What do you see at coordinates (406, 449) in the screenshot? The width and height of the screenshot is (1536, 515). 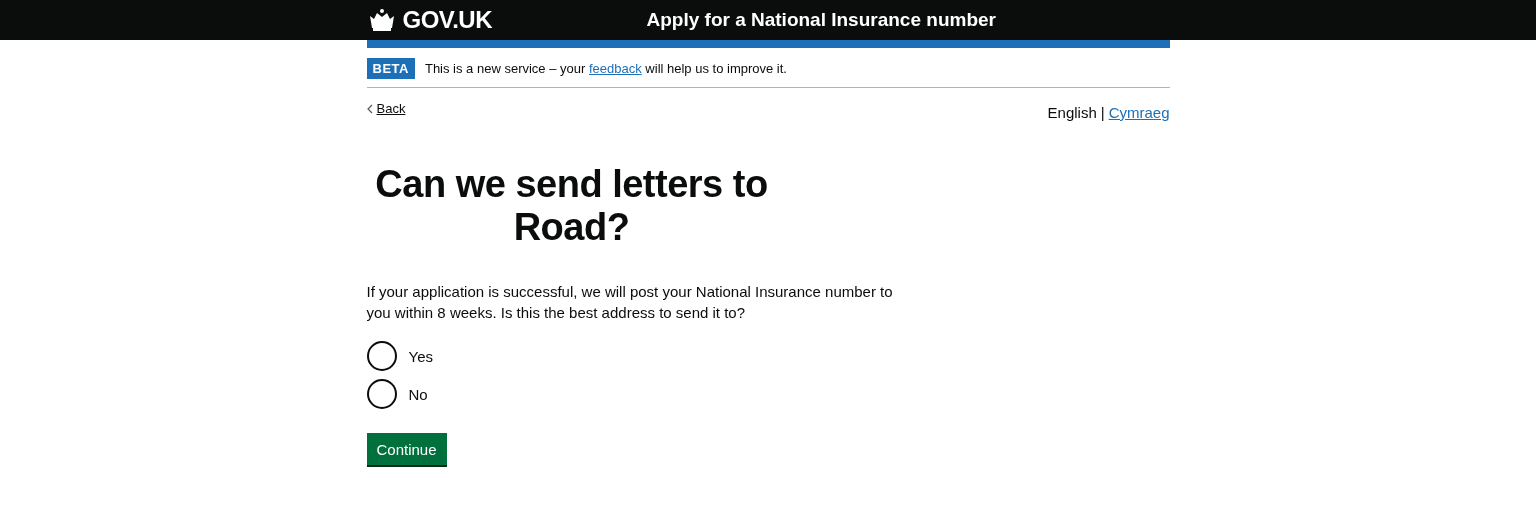 I see `continue-button: Continue` at bounding box center [406, 449].